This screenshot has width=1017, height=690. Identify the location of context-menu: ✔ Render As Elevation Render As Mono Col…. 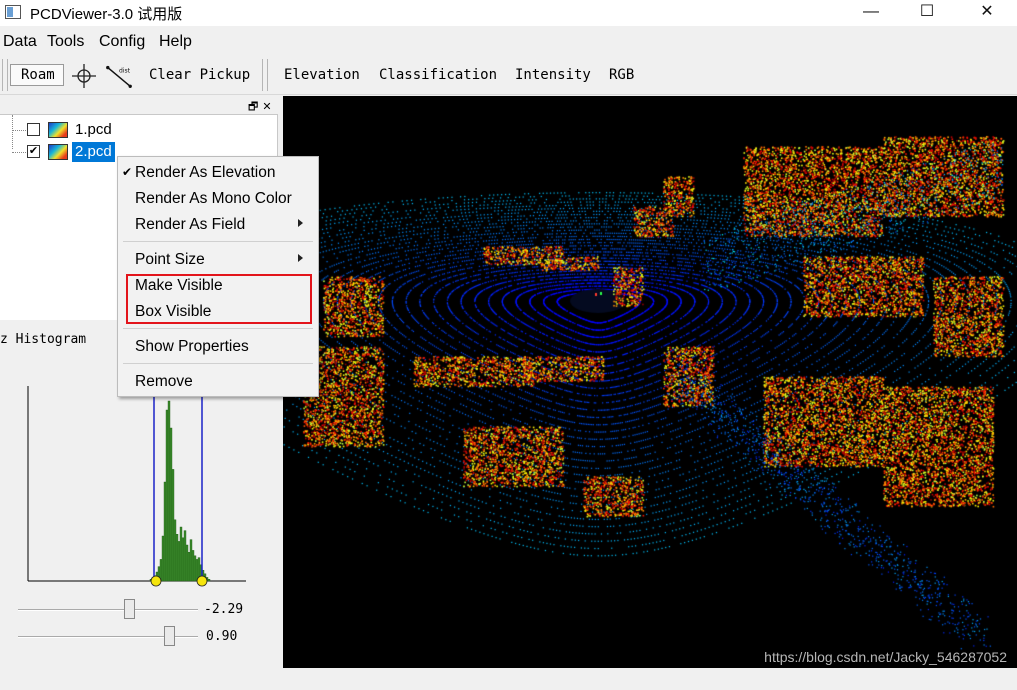
(218, 276).